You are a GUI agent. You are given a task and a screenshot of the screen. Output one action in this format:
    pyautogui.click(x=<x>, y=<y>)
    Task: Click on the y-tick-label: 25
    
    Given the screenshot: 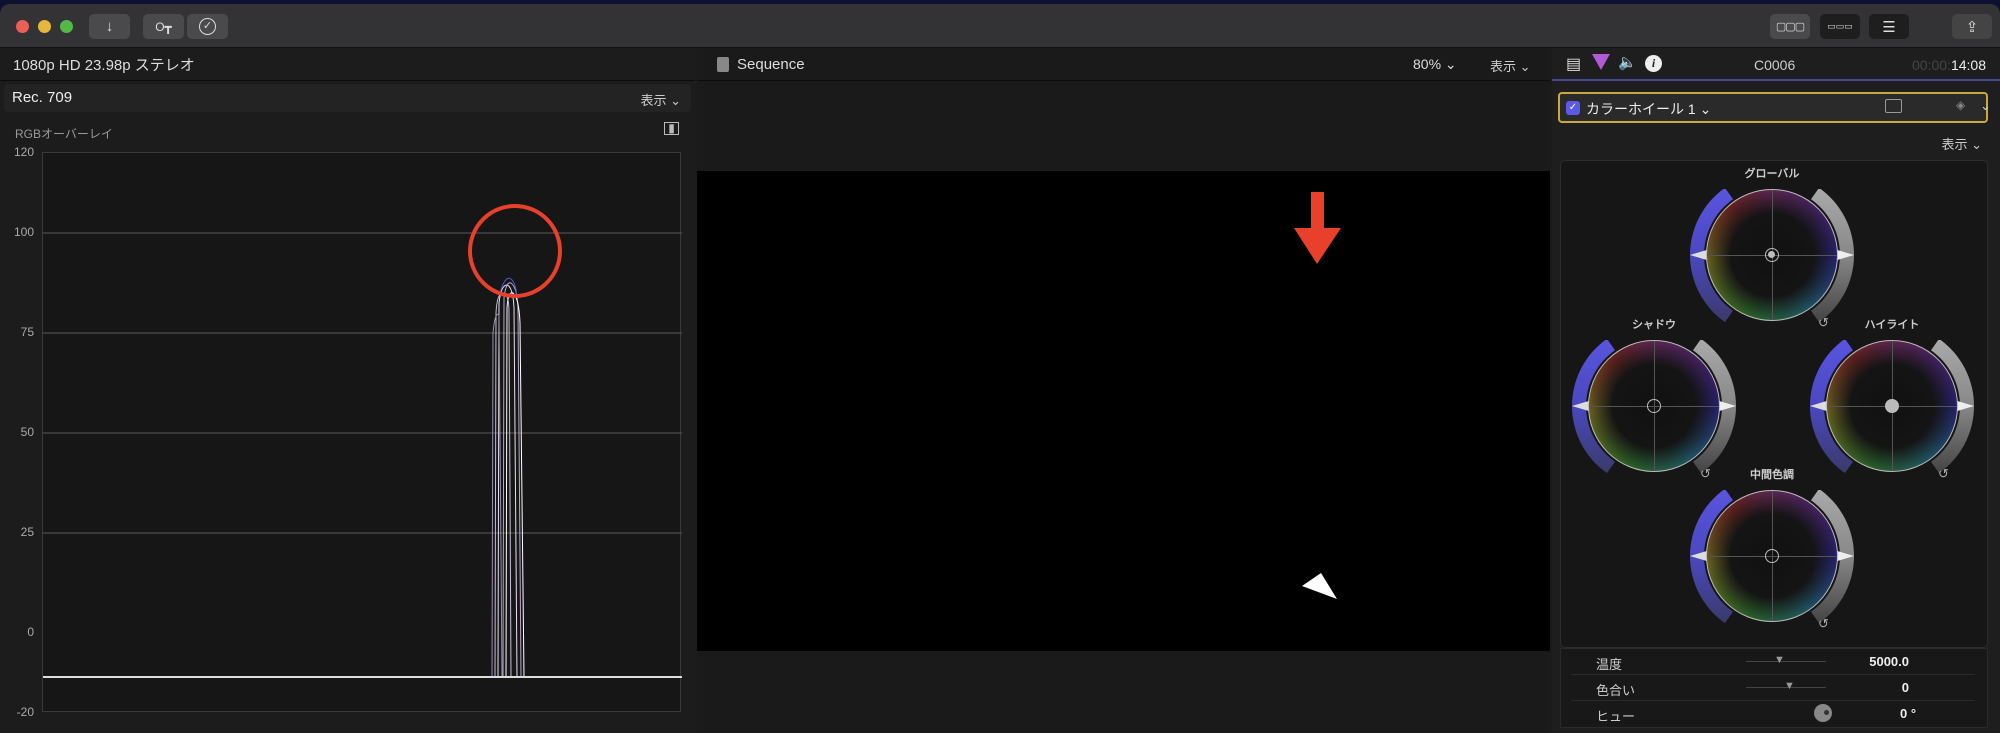 What is the action you would take?
    pyautogui.click(x=27, y=532)
    